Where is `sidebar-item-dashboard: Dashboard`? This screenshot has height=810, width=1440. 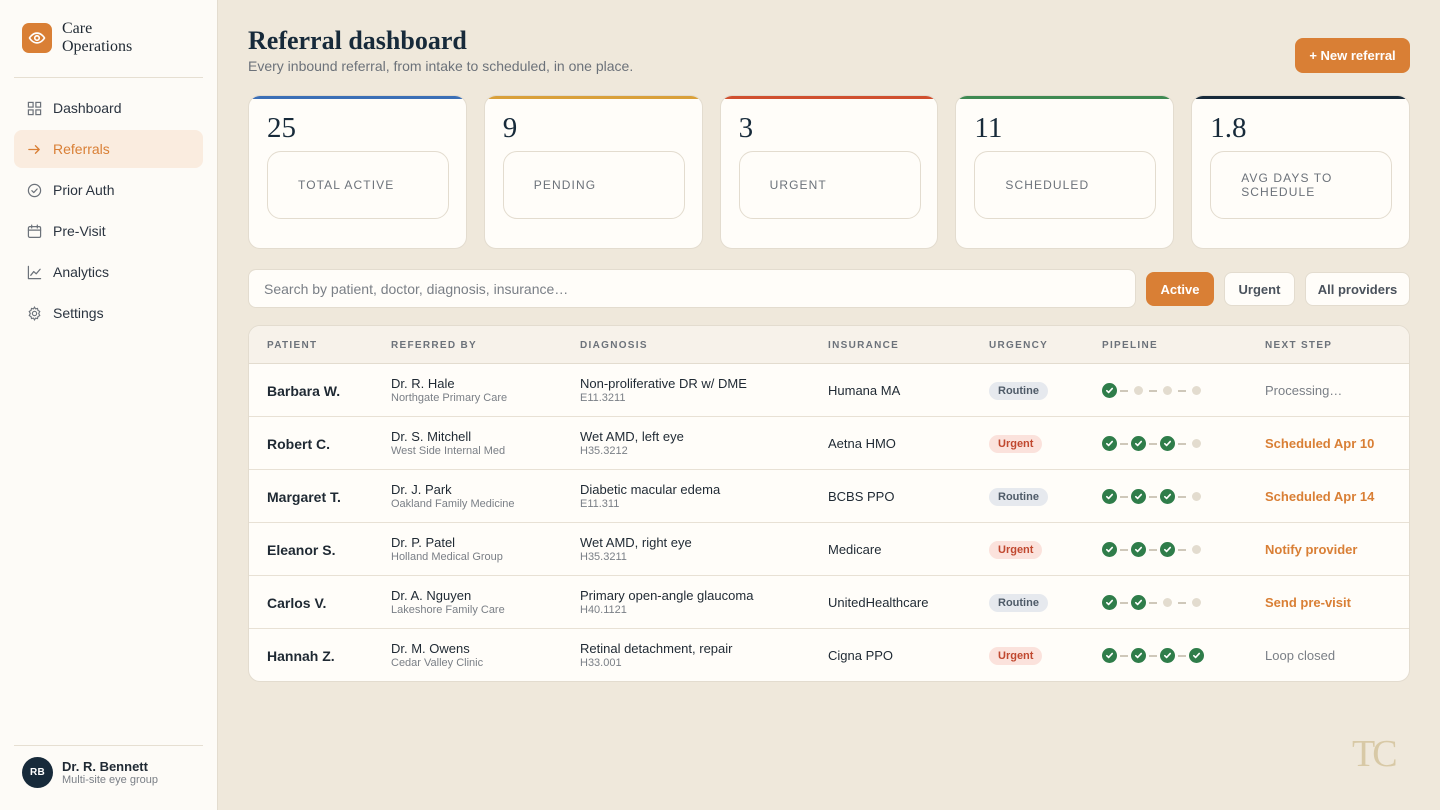 sidebar-item-dashboard: Dashboard is located at coordinates (108, 108).